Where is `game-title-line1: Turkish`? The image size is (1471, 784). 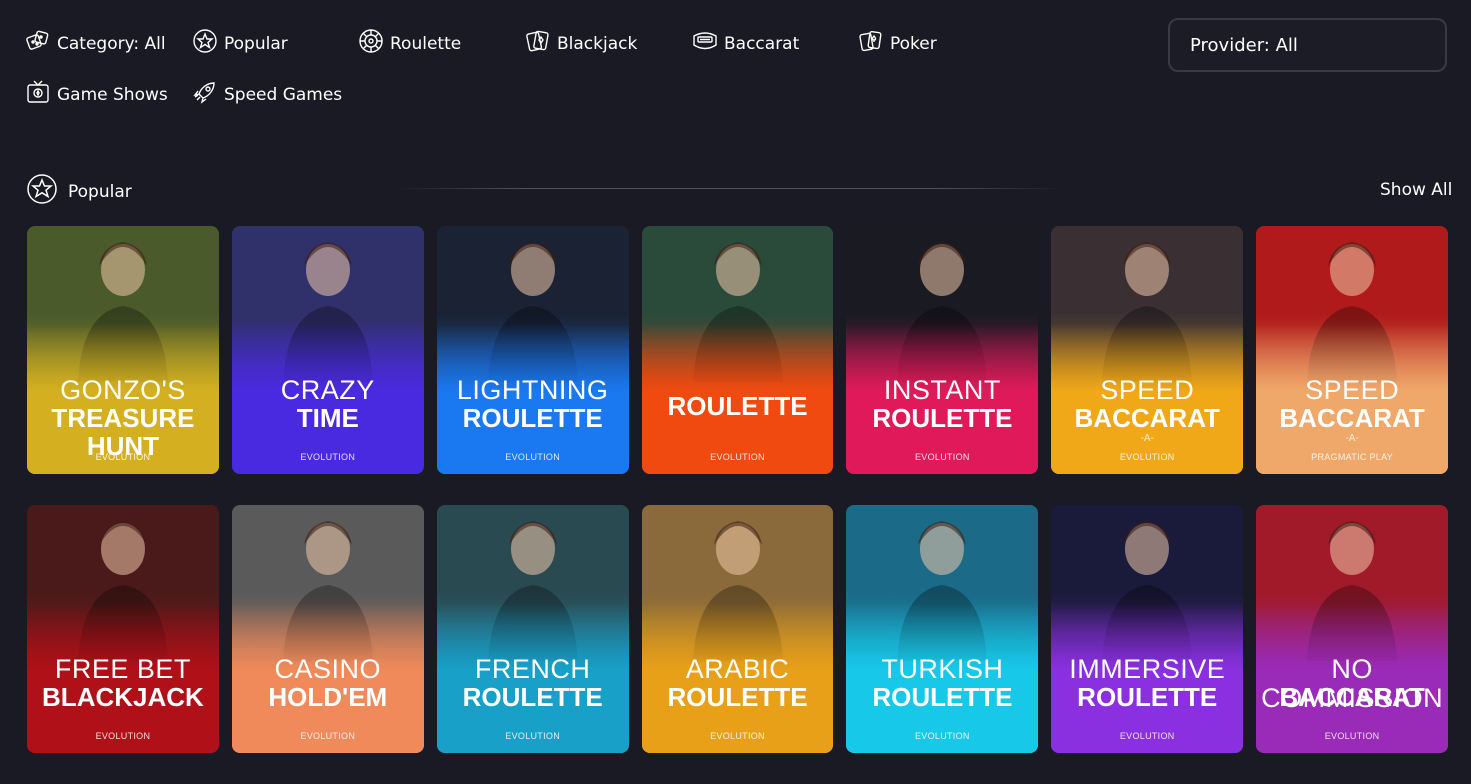
game-title-line1: Turkish is located at coordinates (942, 669).